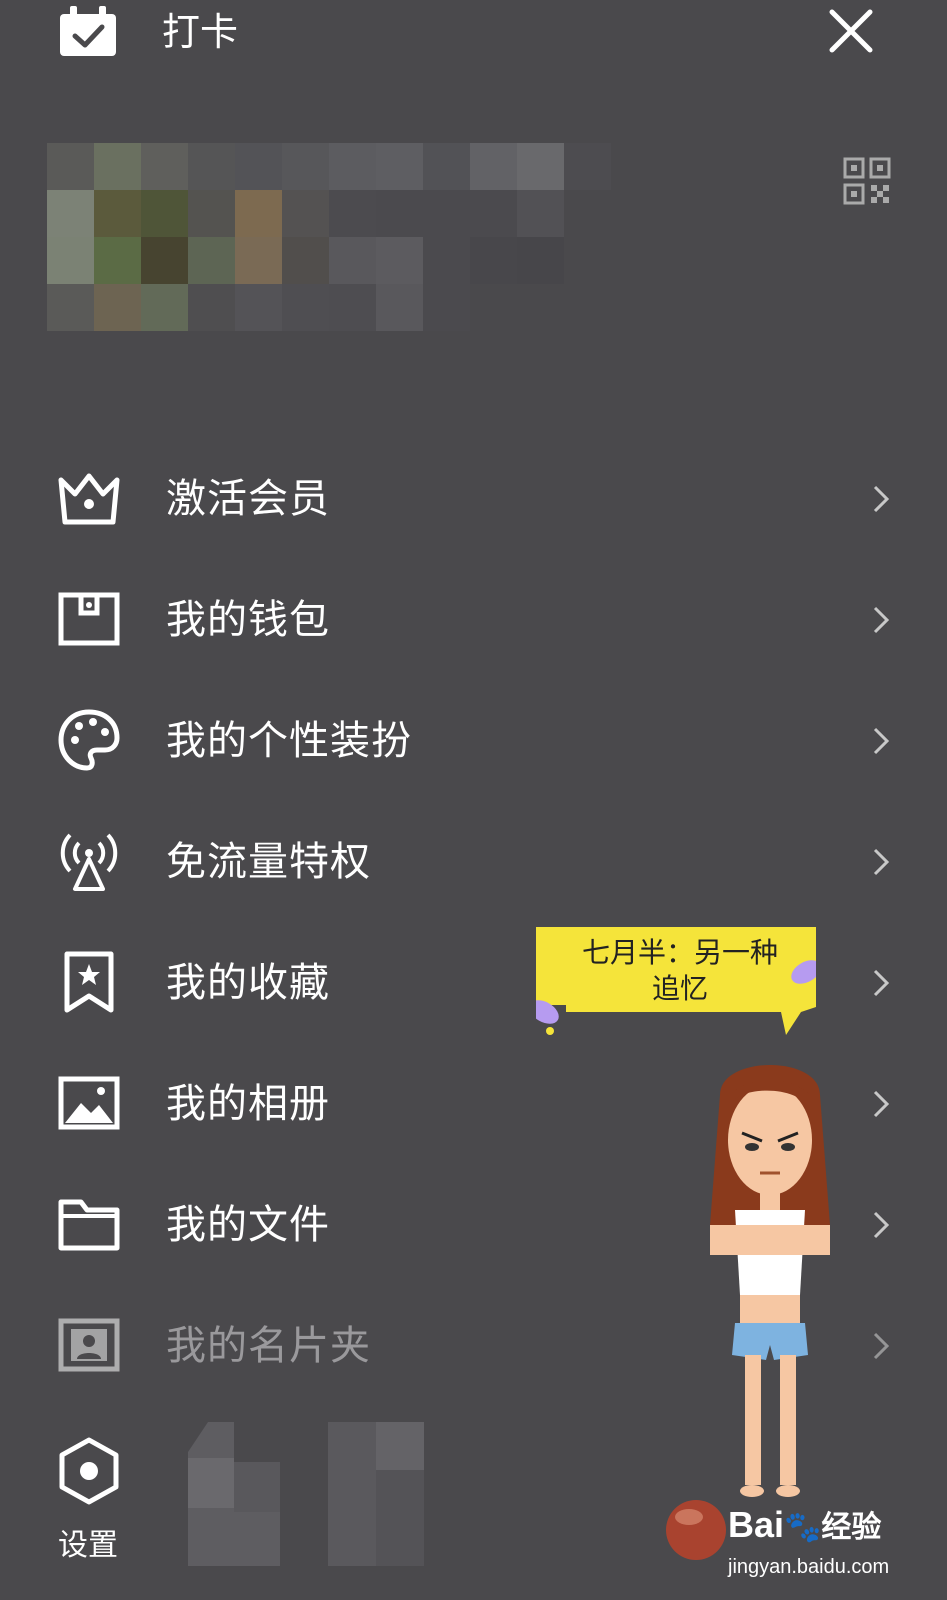  What do you see at coordinates (805, 1524) in the screenshot?
I see `watermark-logo: Bai🐾经验` at bounding box center [805, 1524].